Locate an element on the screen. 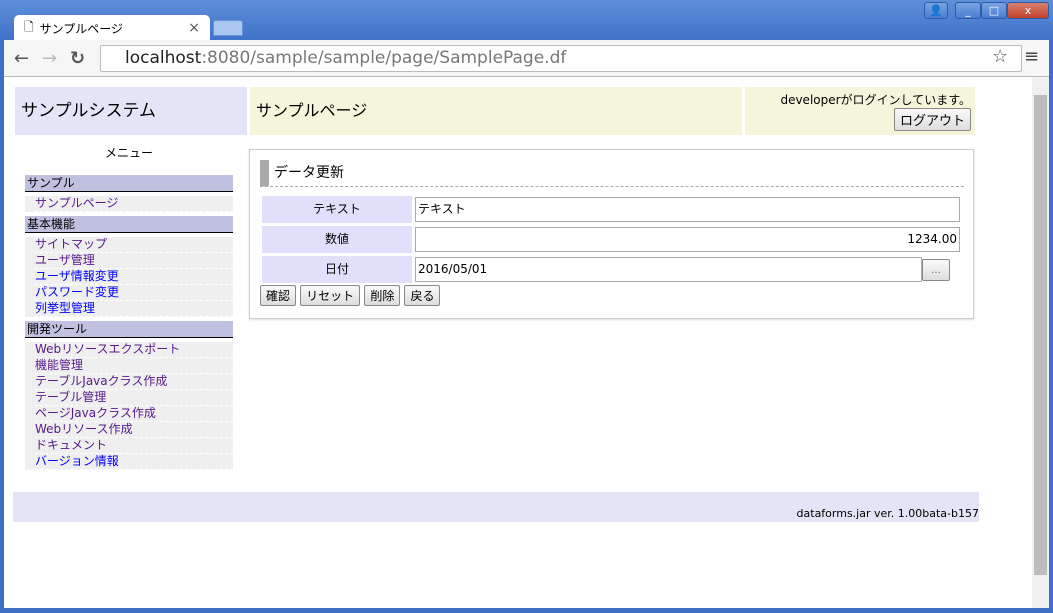  field-label: テキスト is located at coordinates (337, 209).